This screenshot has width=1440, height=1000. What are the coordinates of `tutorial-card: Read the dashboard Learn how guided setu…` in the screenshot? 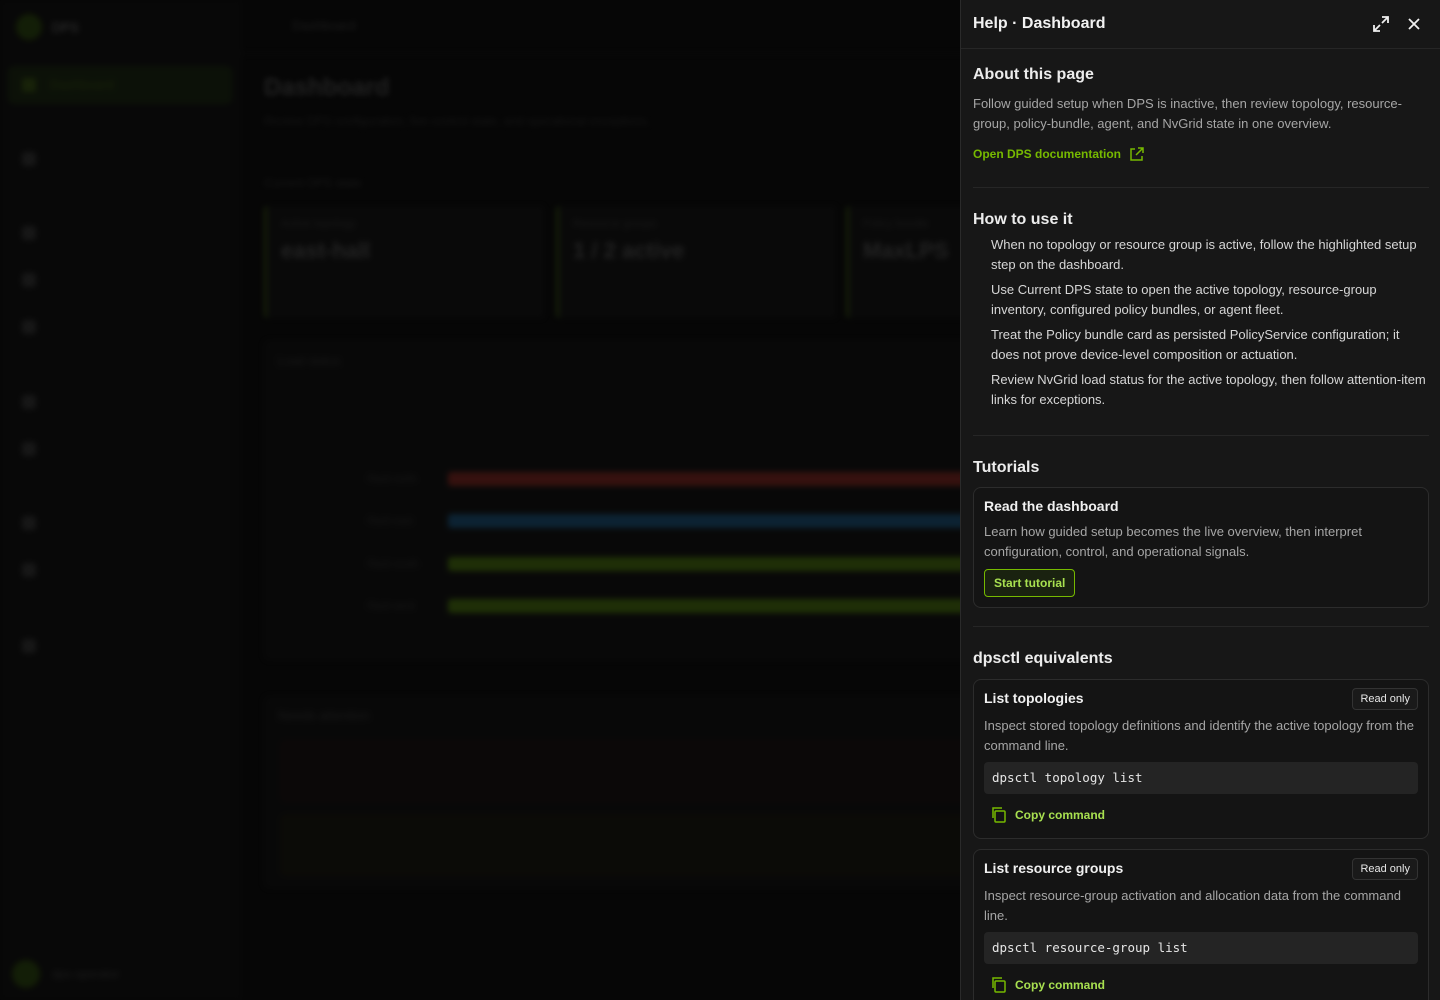 It's located at (1201, 547).